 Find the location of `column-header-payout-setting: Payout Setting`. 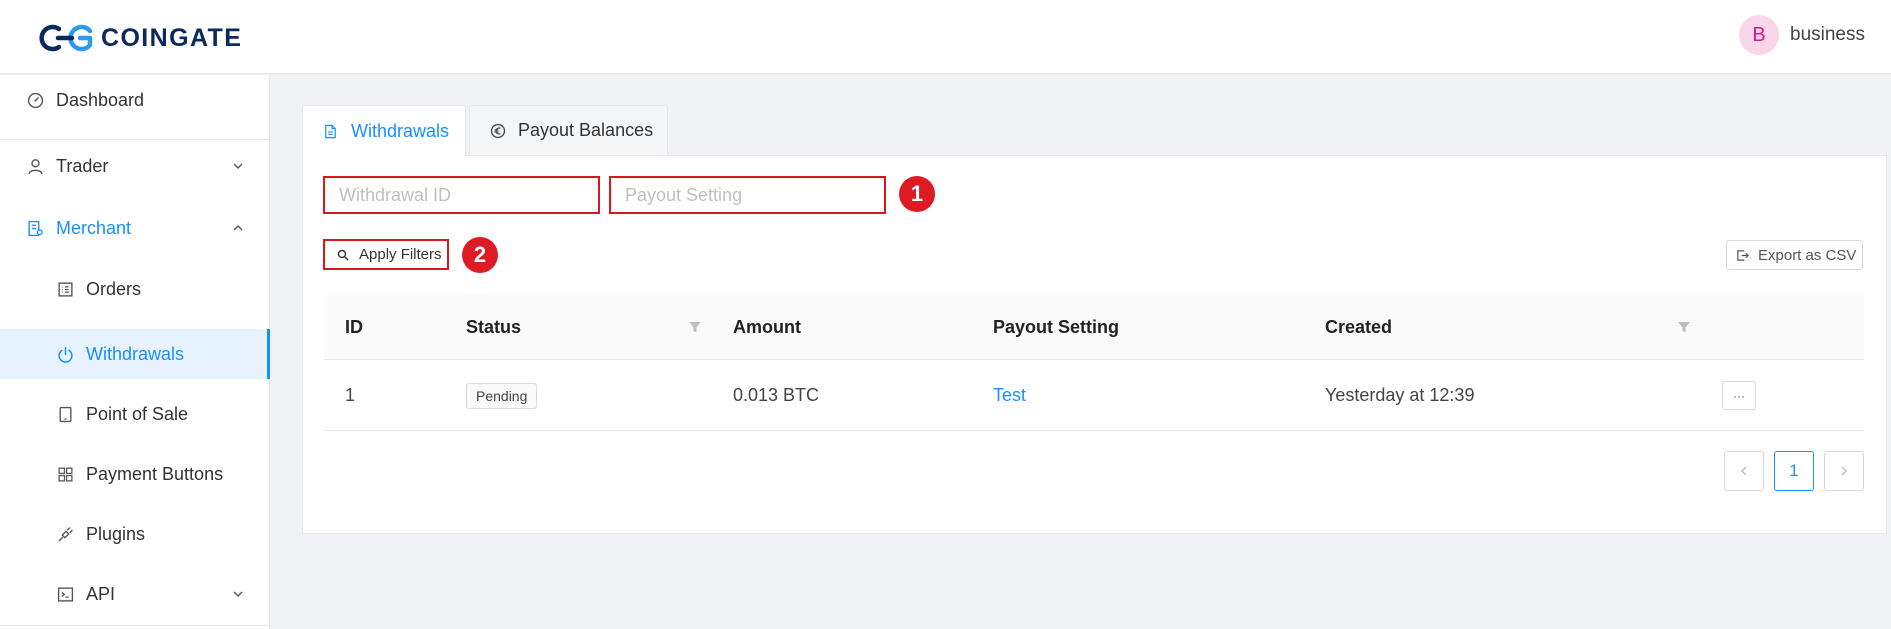

column-header-payout-setting: Payout Setting is located at coordinates (1056, 327).